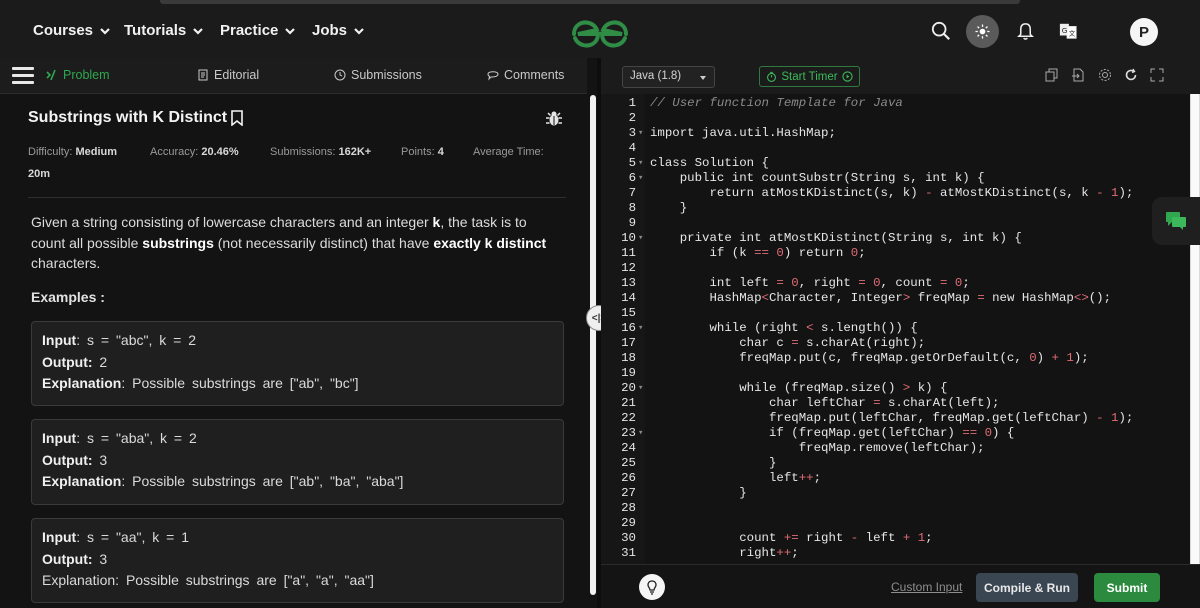  What do you see at coordinates (896, 478) in the screenshot?
I see `code-line: 26 left++;` at bounding box center [896, 478].